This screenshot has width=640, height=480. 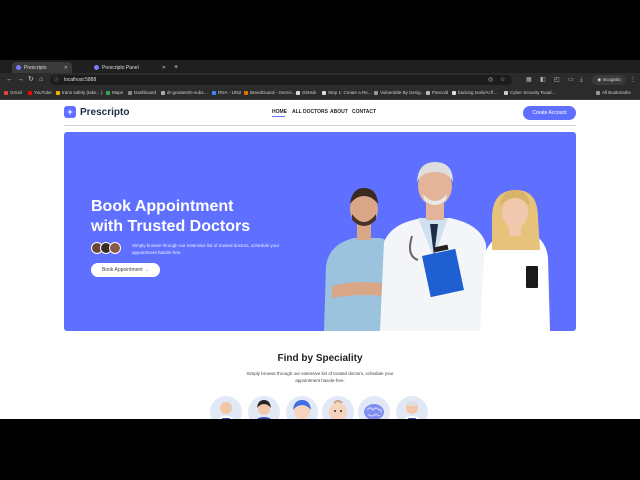 What do you see at coordinates (557, 80) in the screenshot?
I see `extension-icon: ◰` at bounding box center [557, 80].